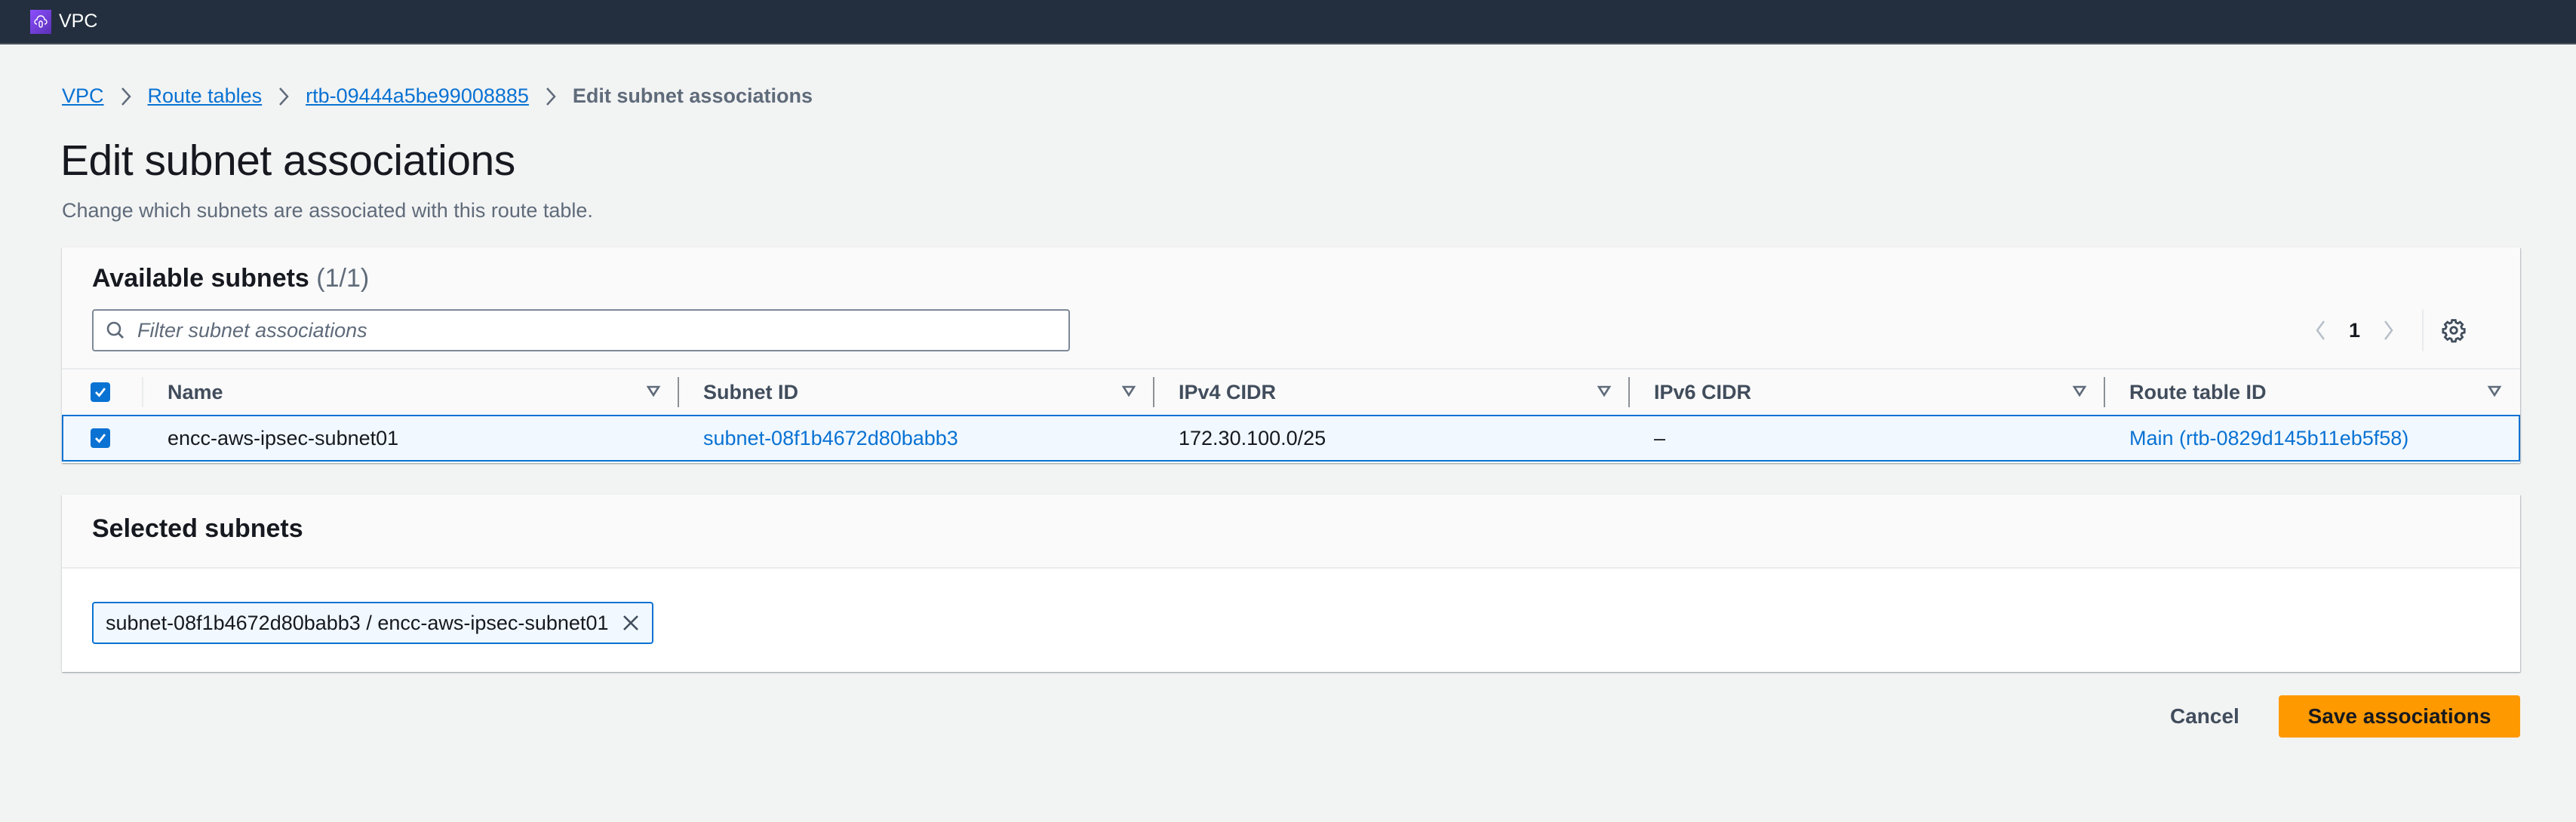 The height and width of the screenshot is (822, 2576). I want to click on close-icon, so click(631, 622).